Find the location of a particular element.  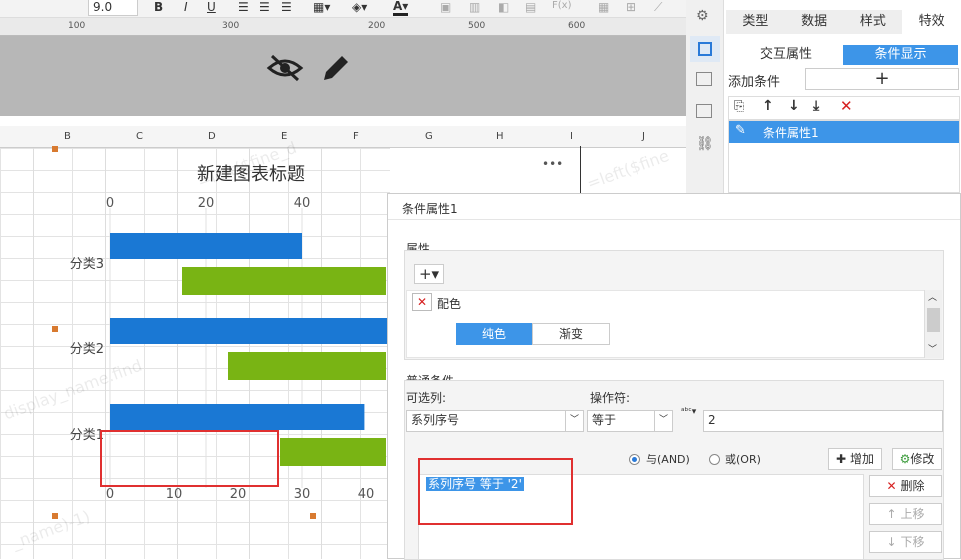

cond-list-item: ✎ 条件属性1 is located at coordinates (844, 132).